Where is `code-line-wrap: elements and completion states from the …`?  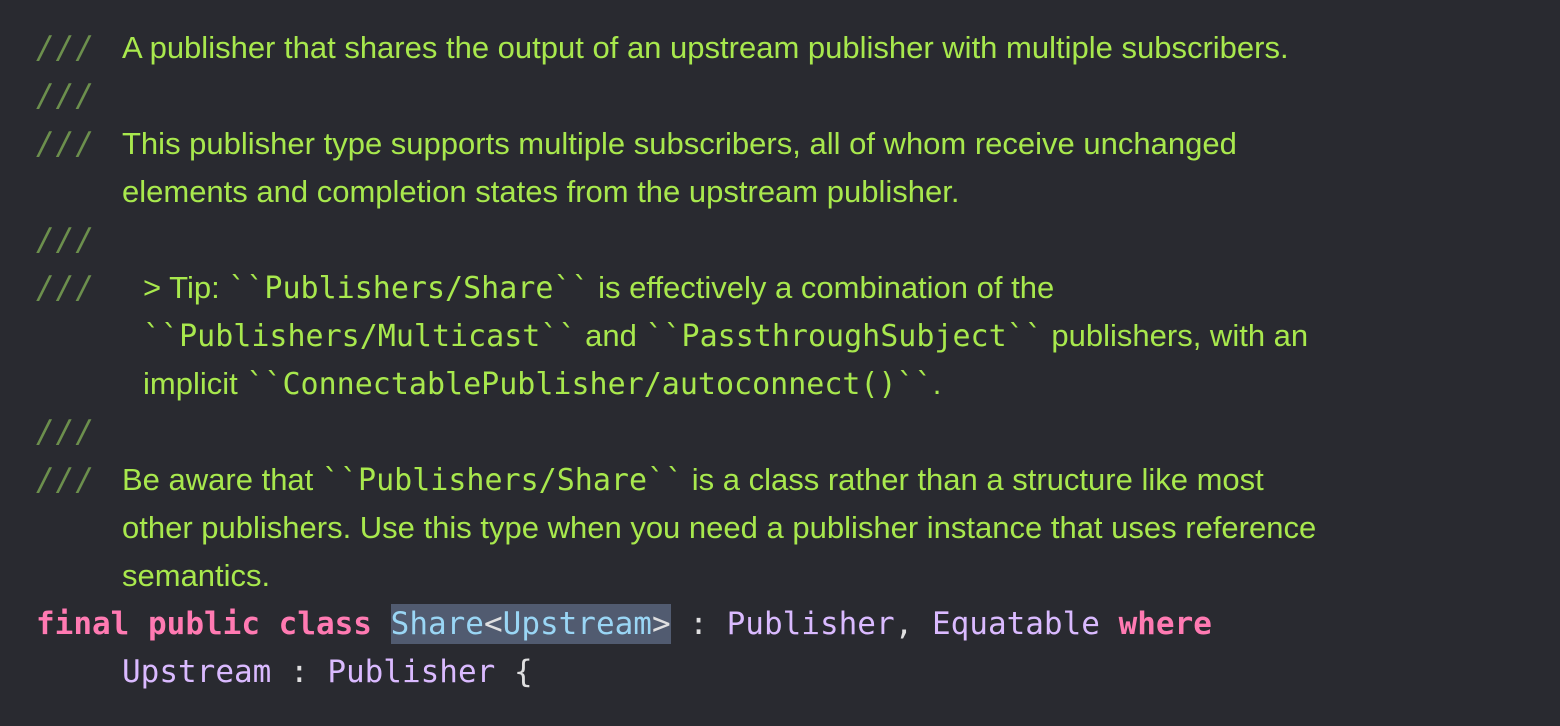
code-line-wrap: elements and completion states from the … is located at coordinates (780, 192).